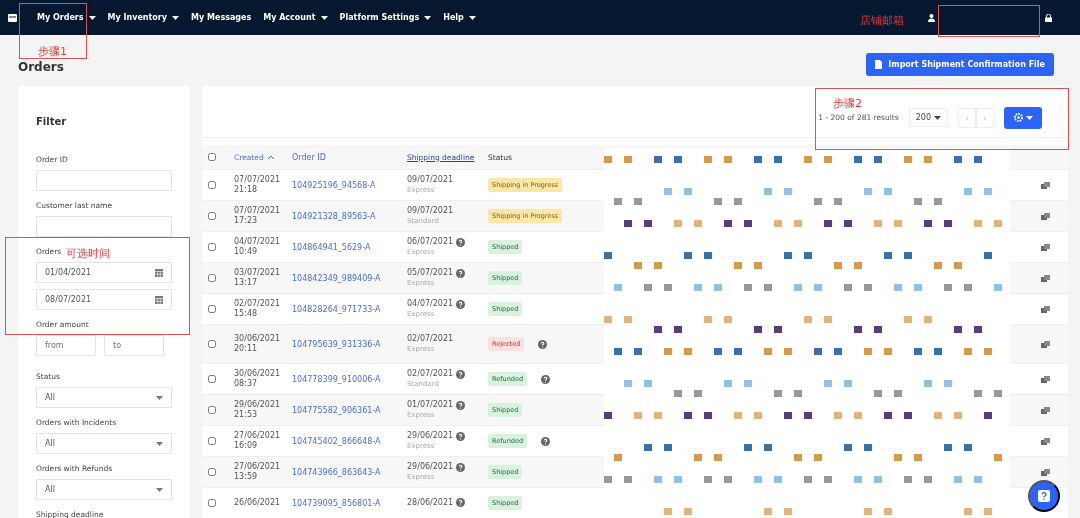 The height and width of the screenshot is (518, 1080). What do you see at coordinates (349, 472) in the screenshot?
I see `order-id-link: 104743966_863643-A` at bounding box center [349, 472].